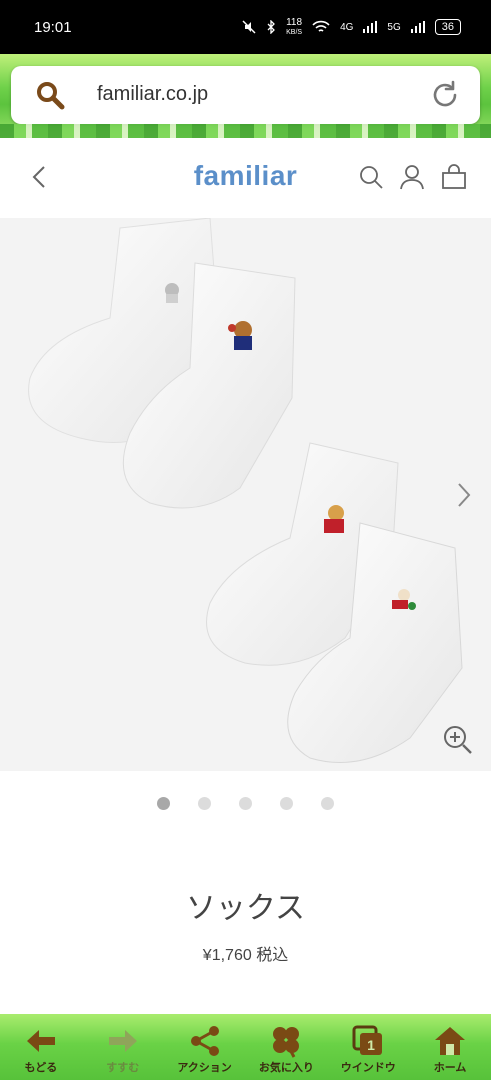 The width and height of the screenshot is (491, 1080). What do you see at coordinates (321, 26) in the screenshot?
I see `wifi-icon` at bounding box center [321, 26].